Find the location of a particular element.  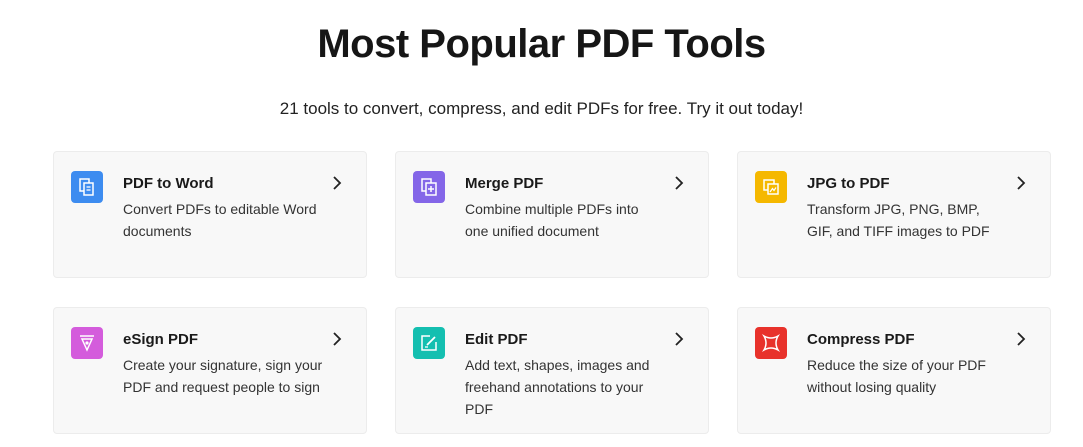

tool-name: Compress PDF is located at coordinates (861, 339).